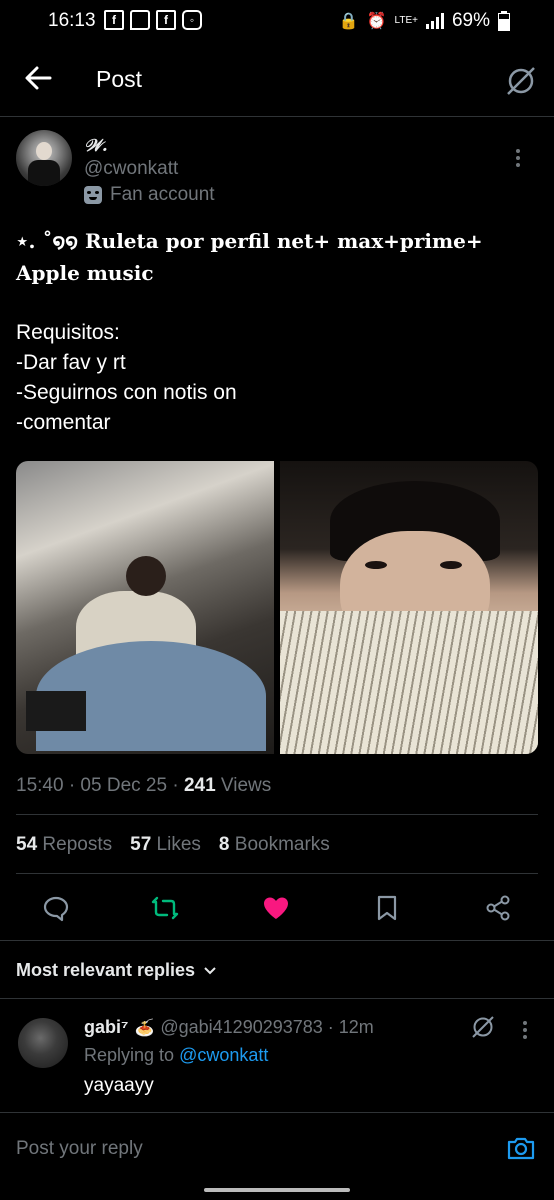 This screenshot has width=554, height=1200. What do you see at coordinates (106, 1027) in the screenshot?
I see `reply-author-name: gabi⁷` at bounding box center [106, 1027].